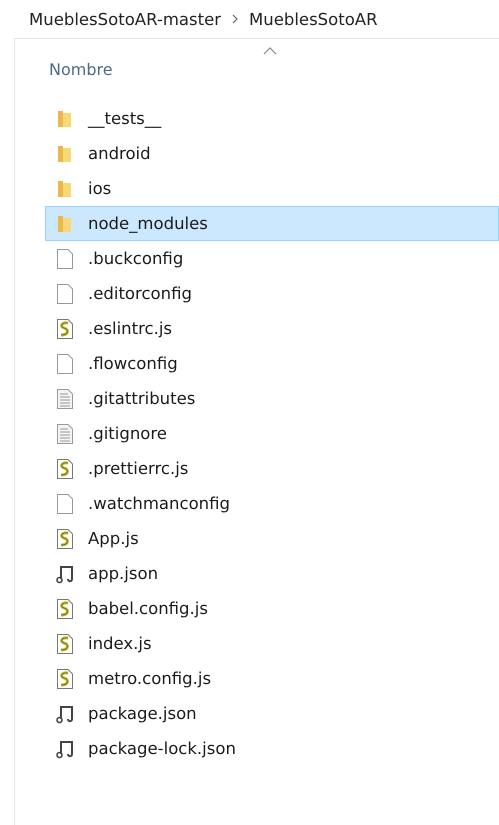  What do you see at coordinates (272, 643) in the screenshot?
I see `file-row: index.js` at bounding box center [272, 643].